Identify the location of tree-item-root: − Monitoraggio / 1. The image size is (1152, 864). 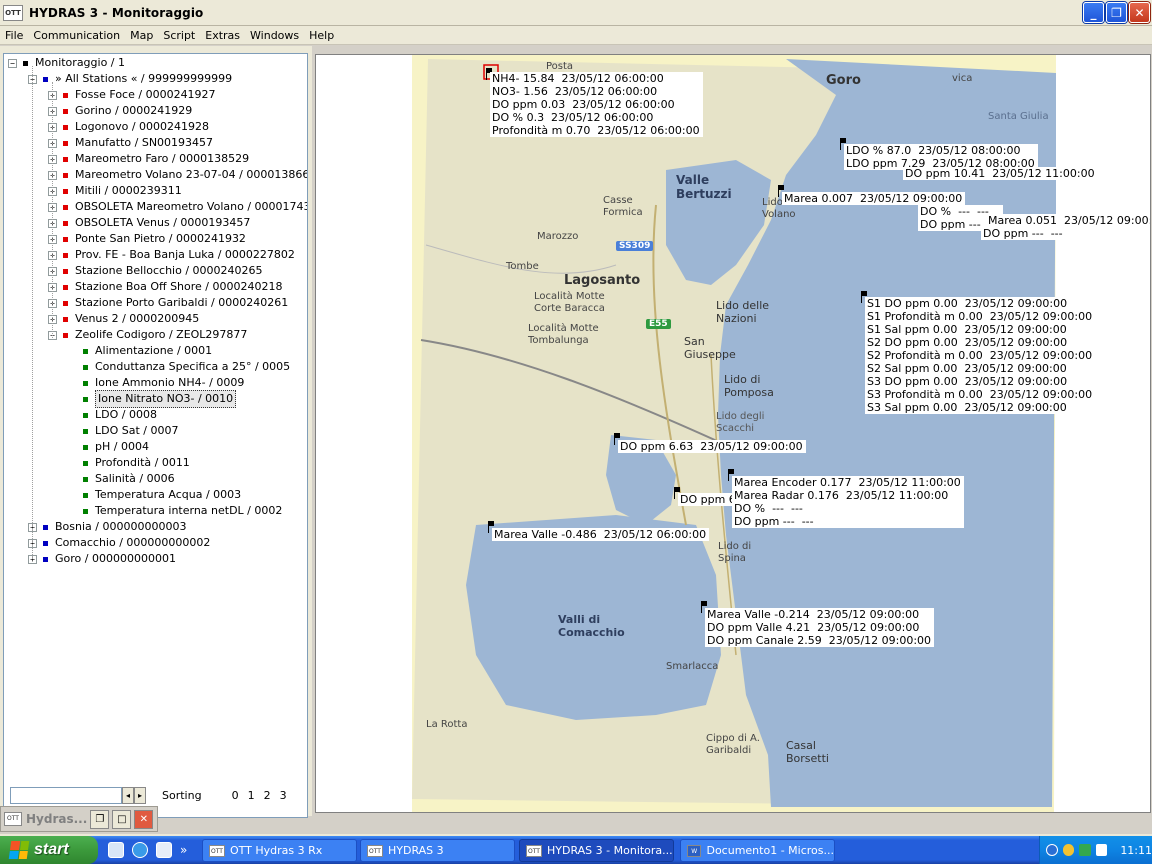
(66, 63).